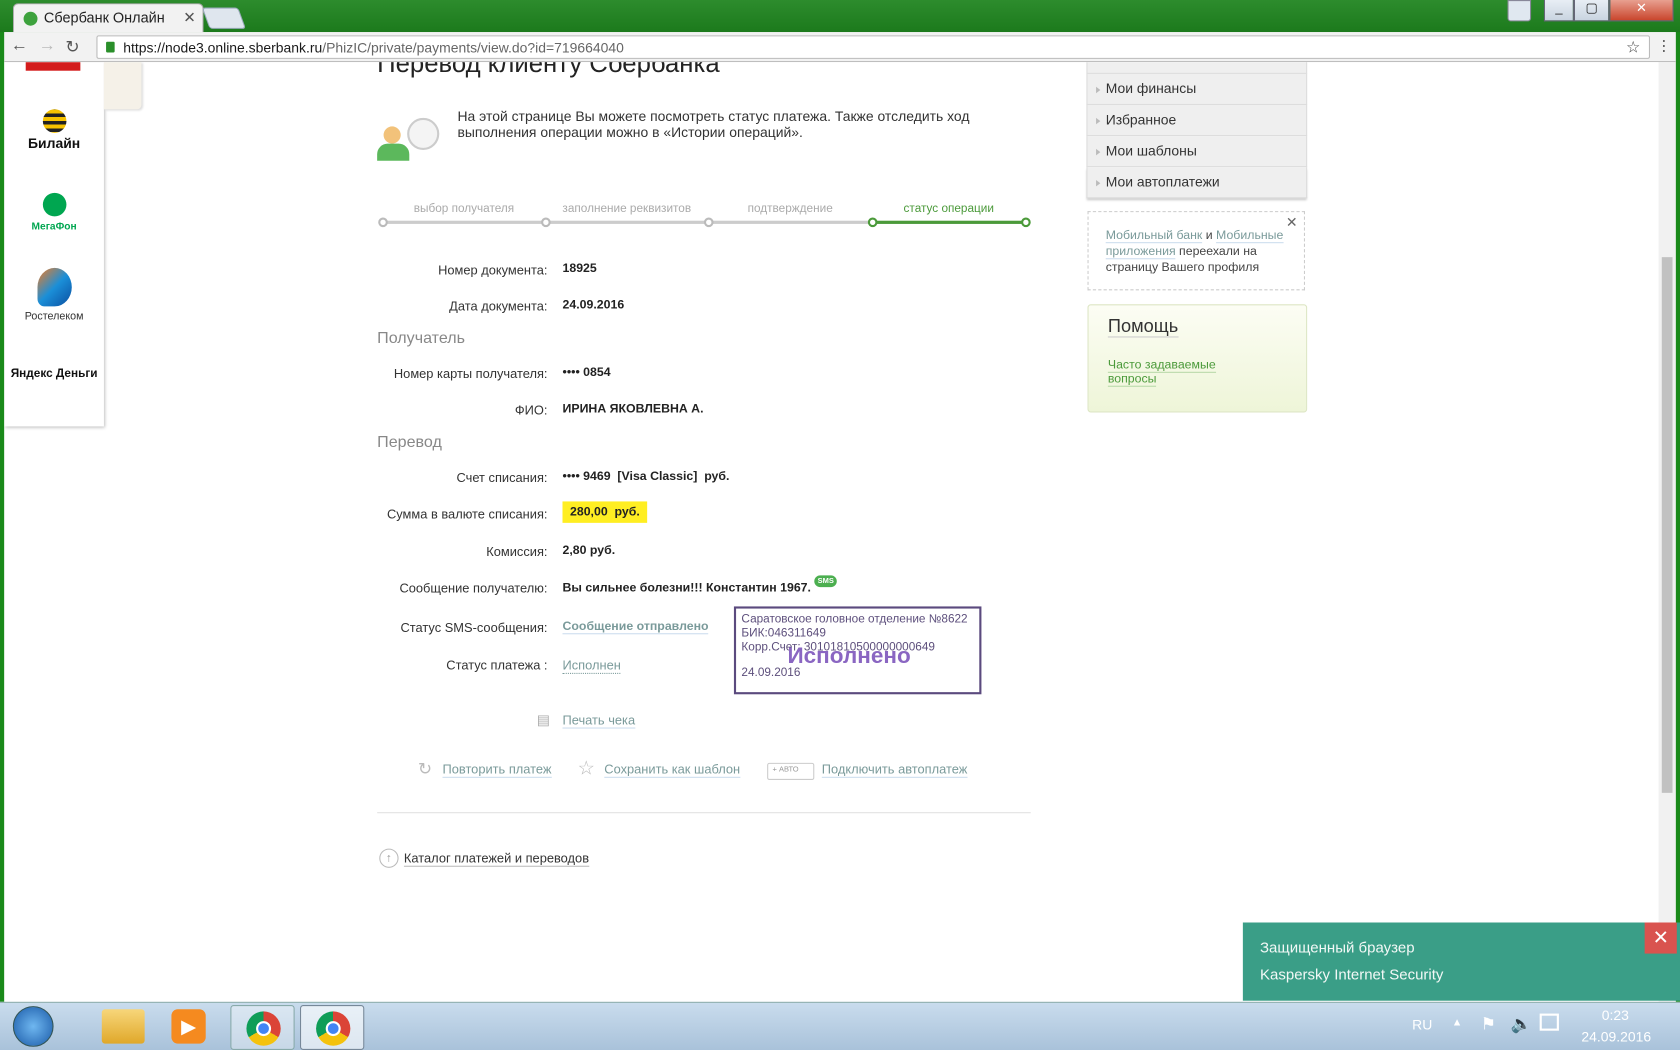 This screenshot has height=1050, width=1680. I want to click on tray-expand-icon: ▲, so click(1457, 1023).